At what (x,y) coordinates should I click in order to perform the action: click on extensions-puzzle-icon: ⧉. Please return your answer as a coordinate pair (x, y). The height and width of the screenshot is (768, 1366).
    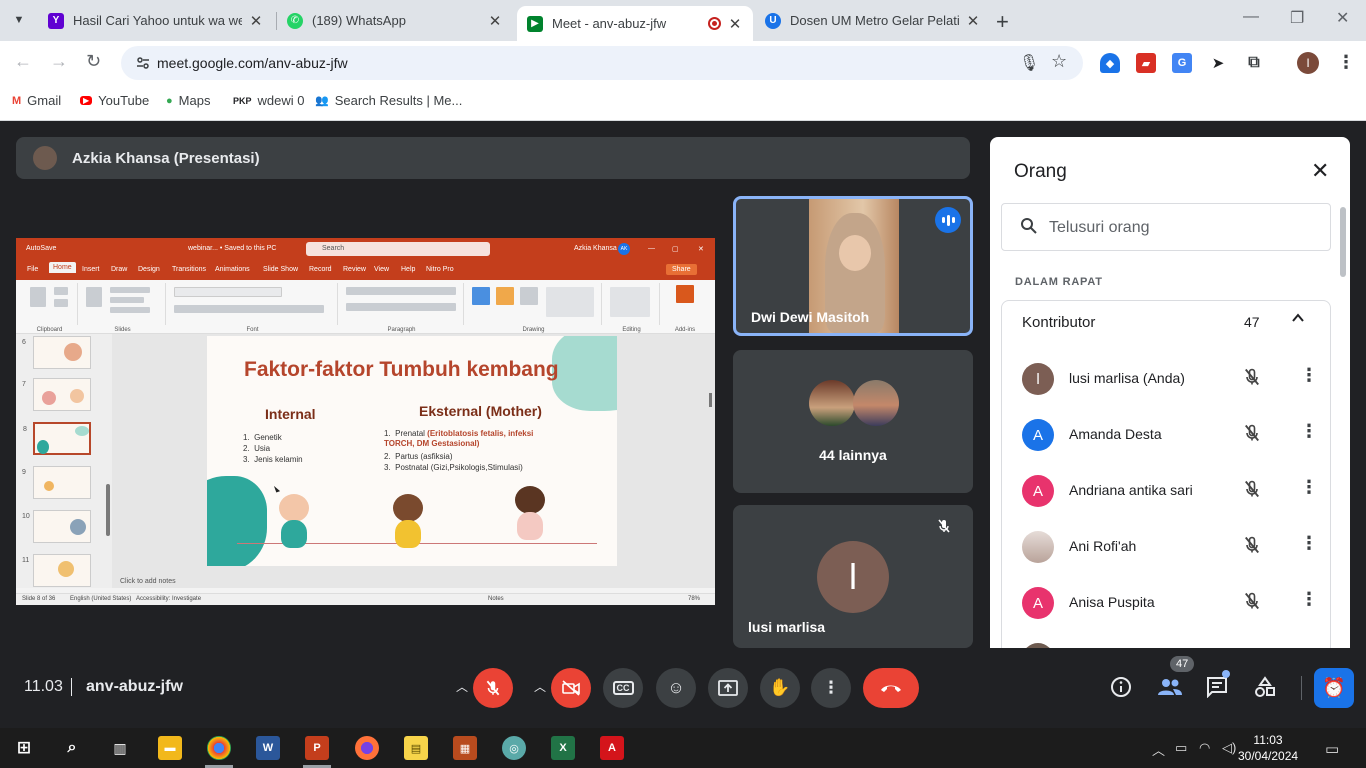
    Looking at the image, I should click on (1254, 63).